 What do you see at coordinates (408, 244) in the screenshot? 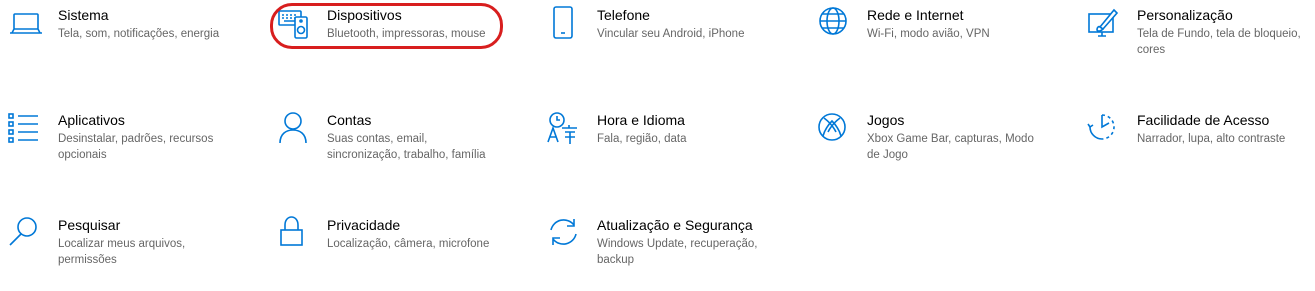
I see `tile-description: Localização, câmera, microfone` at bounding box center [408, 244].